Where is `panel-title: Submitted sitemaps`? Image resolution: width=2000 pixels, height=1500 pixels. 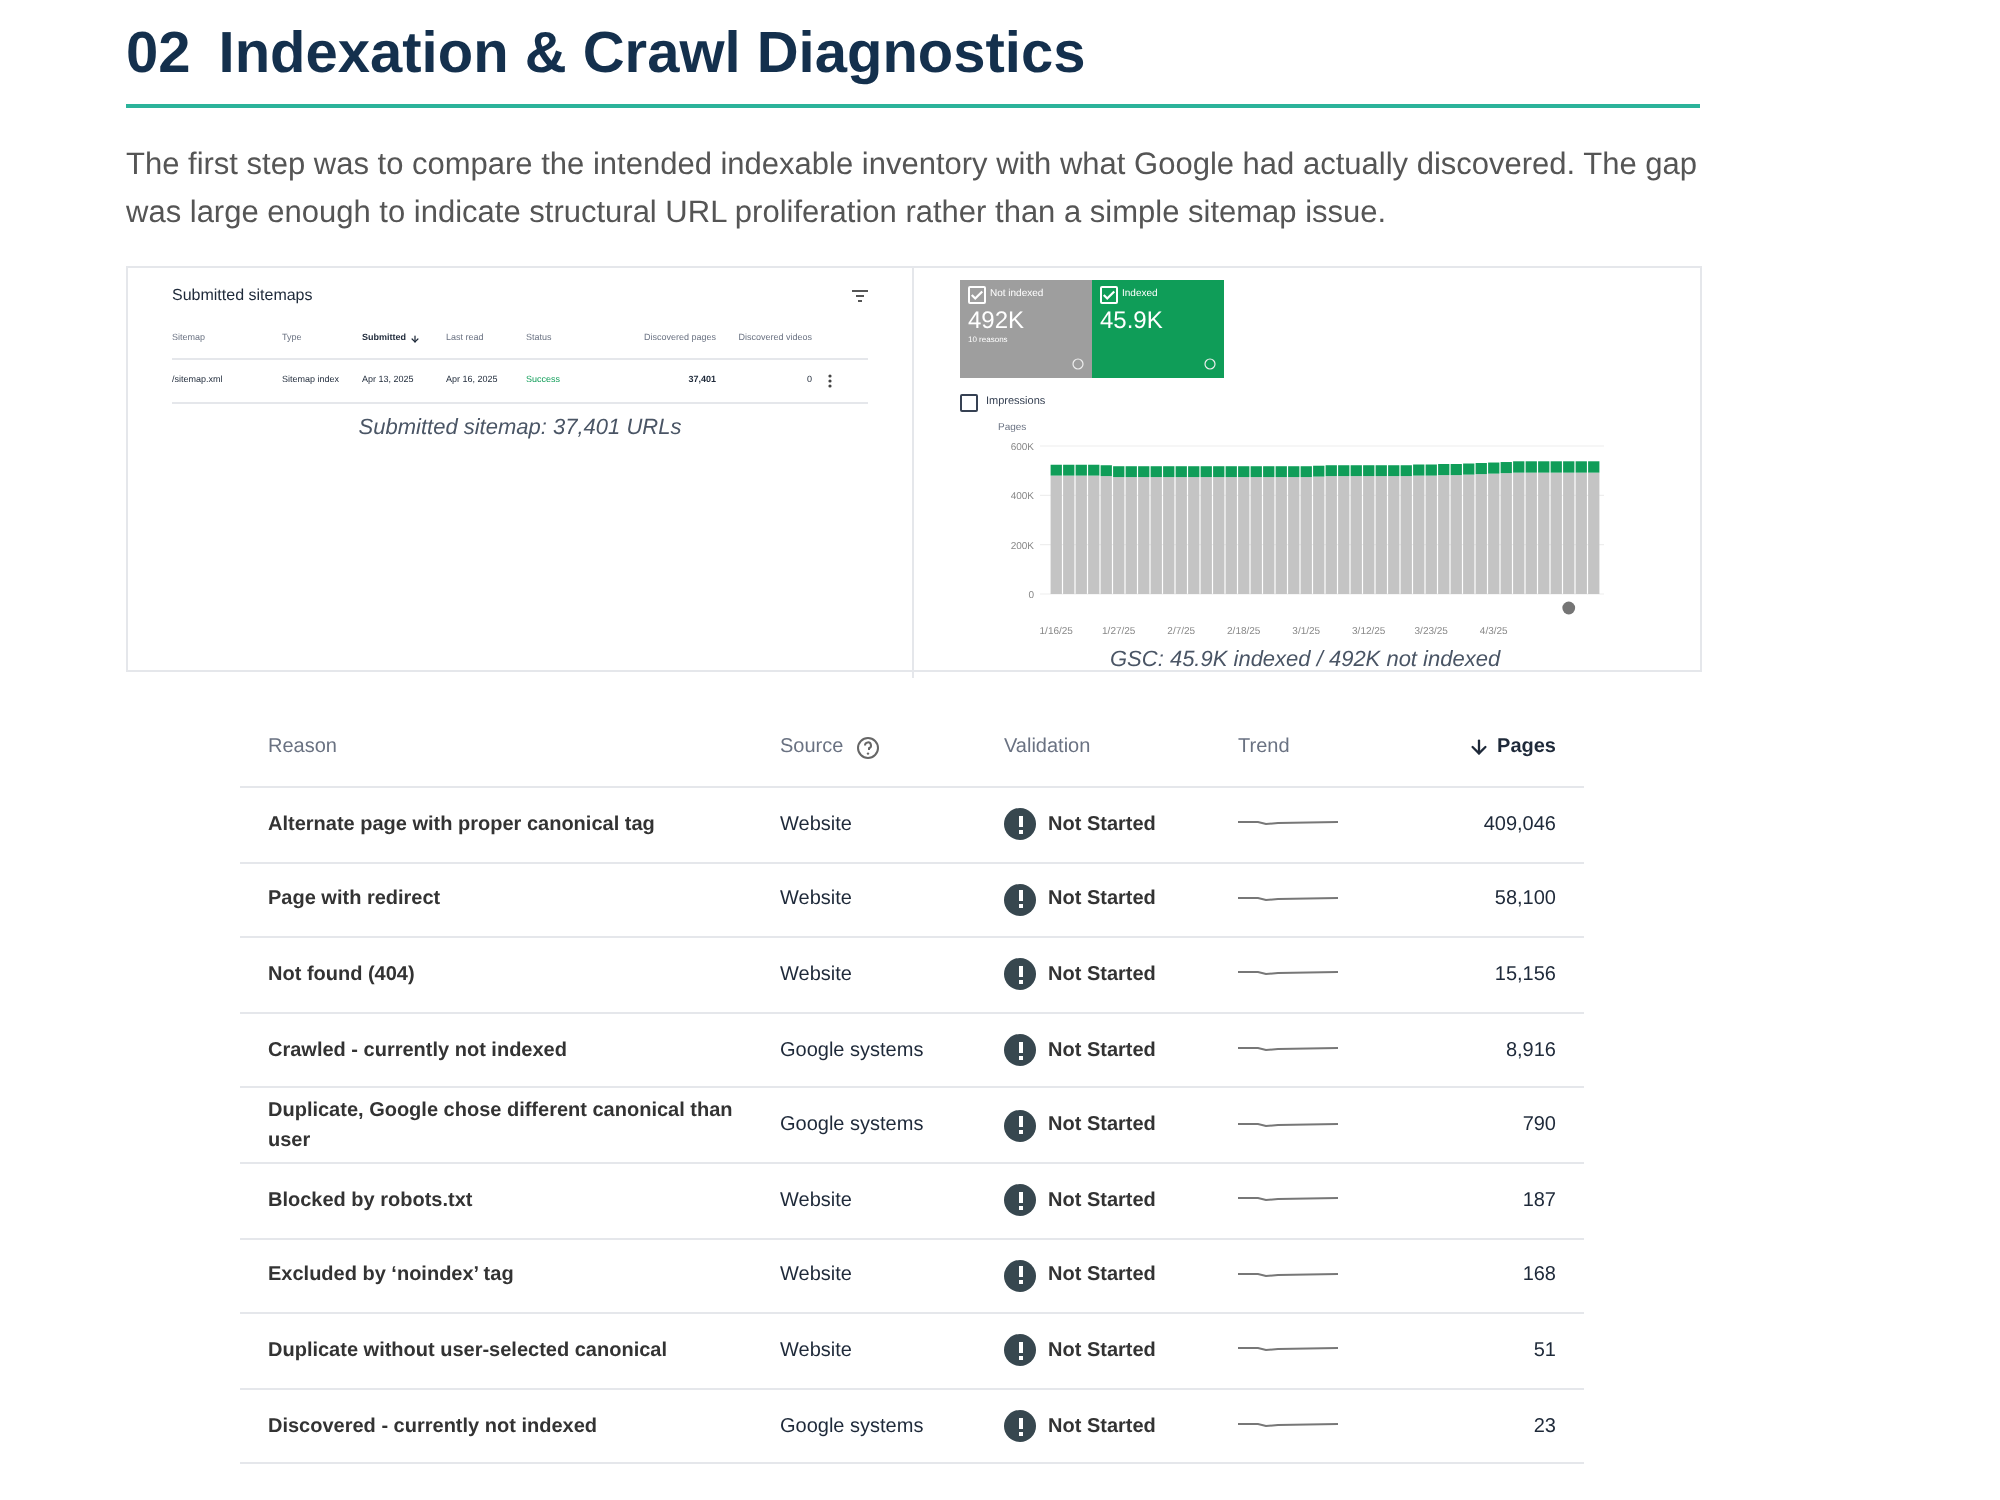 panel-title: Submitted sitemaps is located at coordinates (242, 296).